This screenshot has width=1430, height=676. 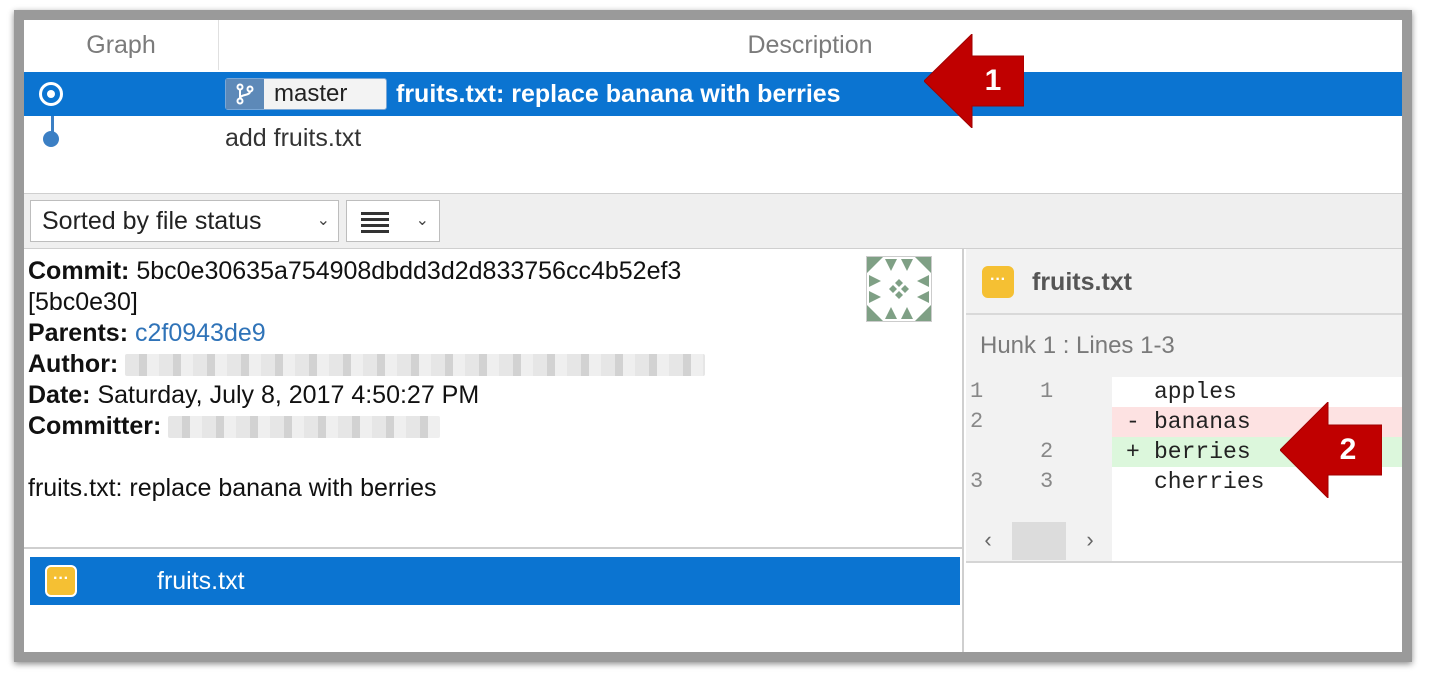 I want to click on old-line-number: 3, so click(x=977, y=481).